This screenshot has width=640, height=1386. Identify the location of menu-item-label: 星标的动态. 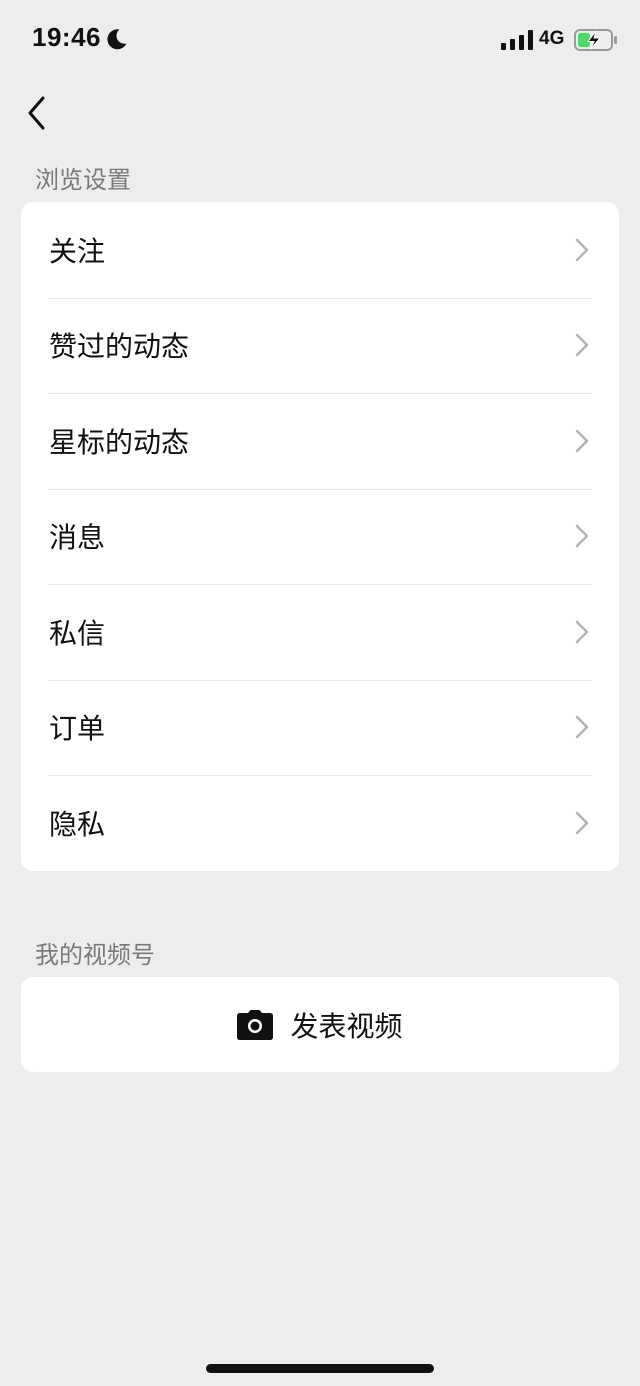
(119, 442).